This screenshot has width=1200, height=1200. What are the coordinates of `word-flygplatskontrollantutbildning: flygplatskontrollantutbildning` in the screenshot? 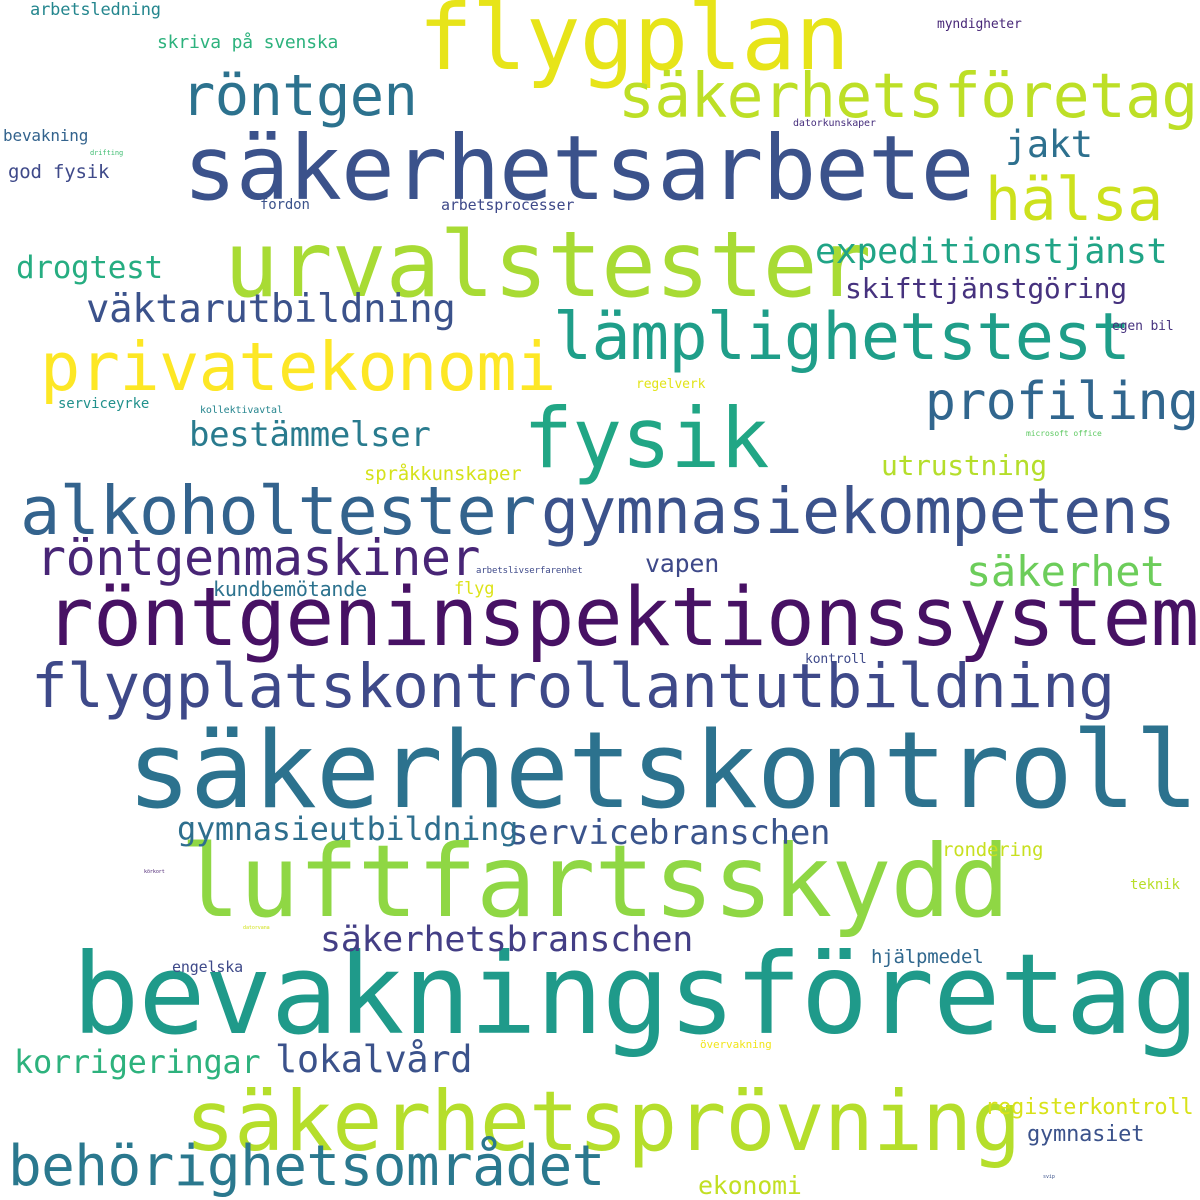 It's located at (573, 686).